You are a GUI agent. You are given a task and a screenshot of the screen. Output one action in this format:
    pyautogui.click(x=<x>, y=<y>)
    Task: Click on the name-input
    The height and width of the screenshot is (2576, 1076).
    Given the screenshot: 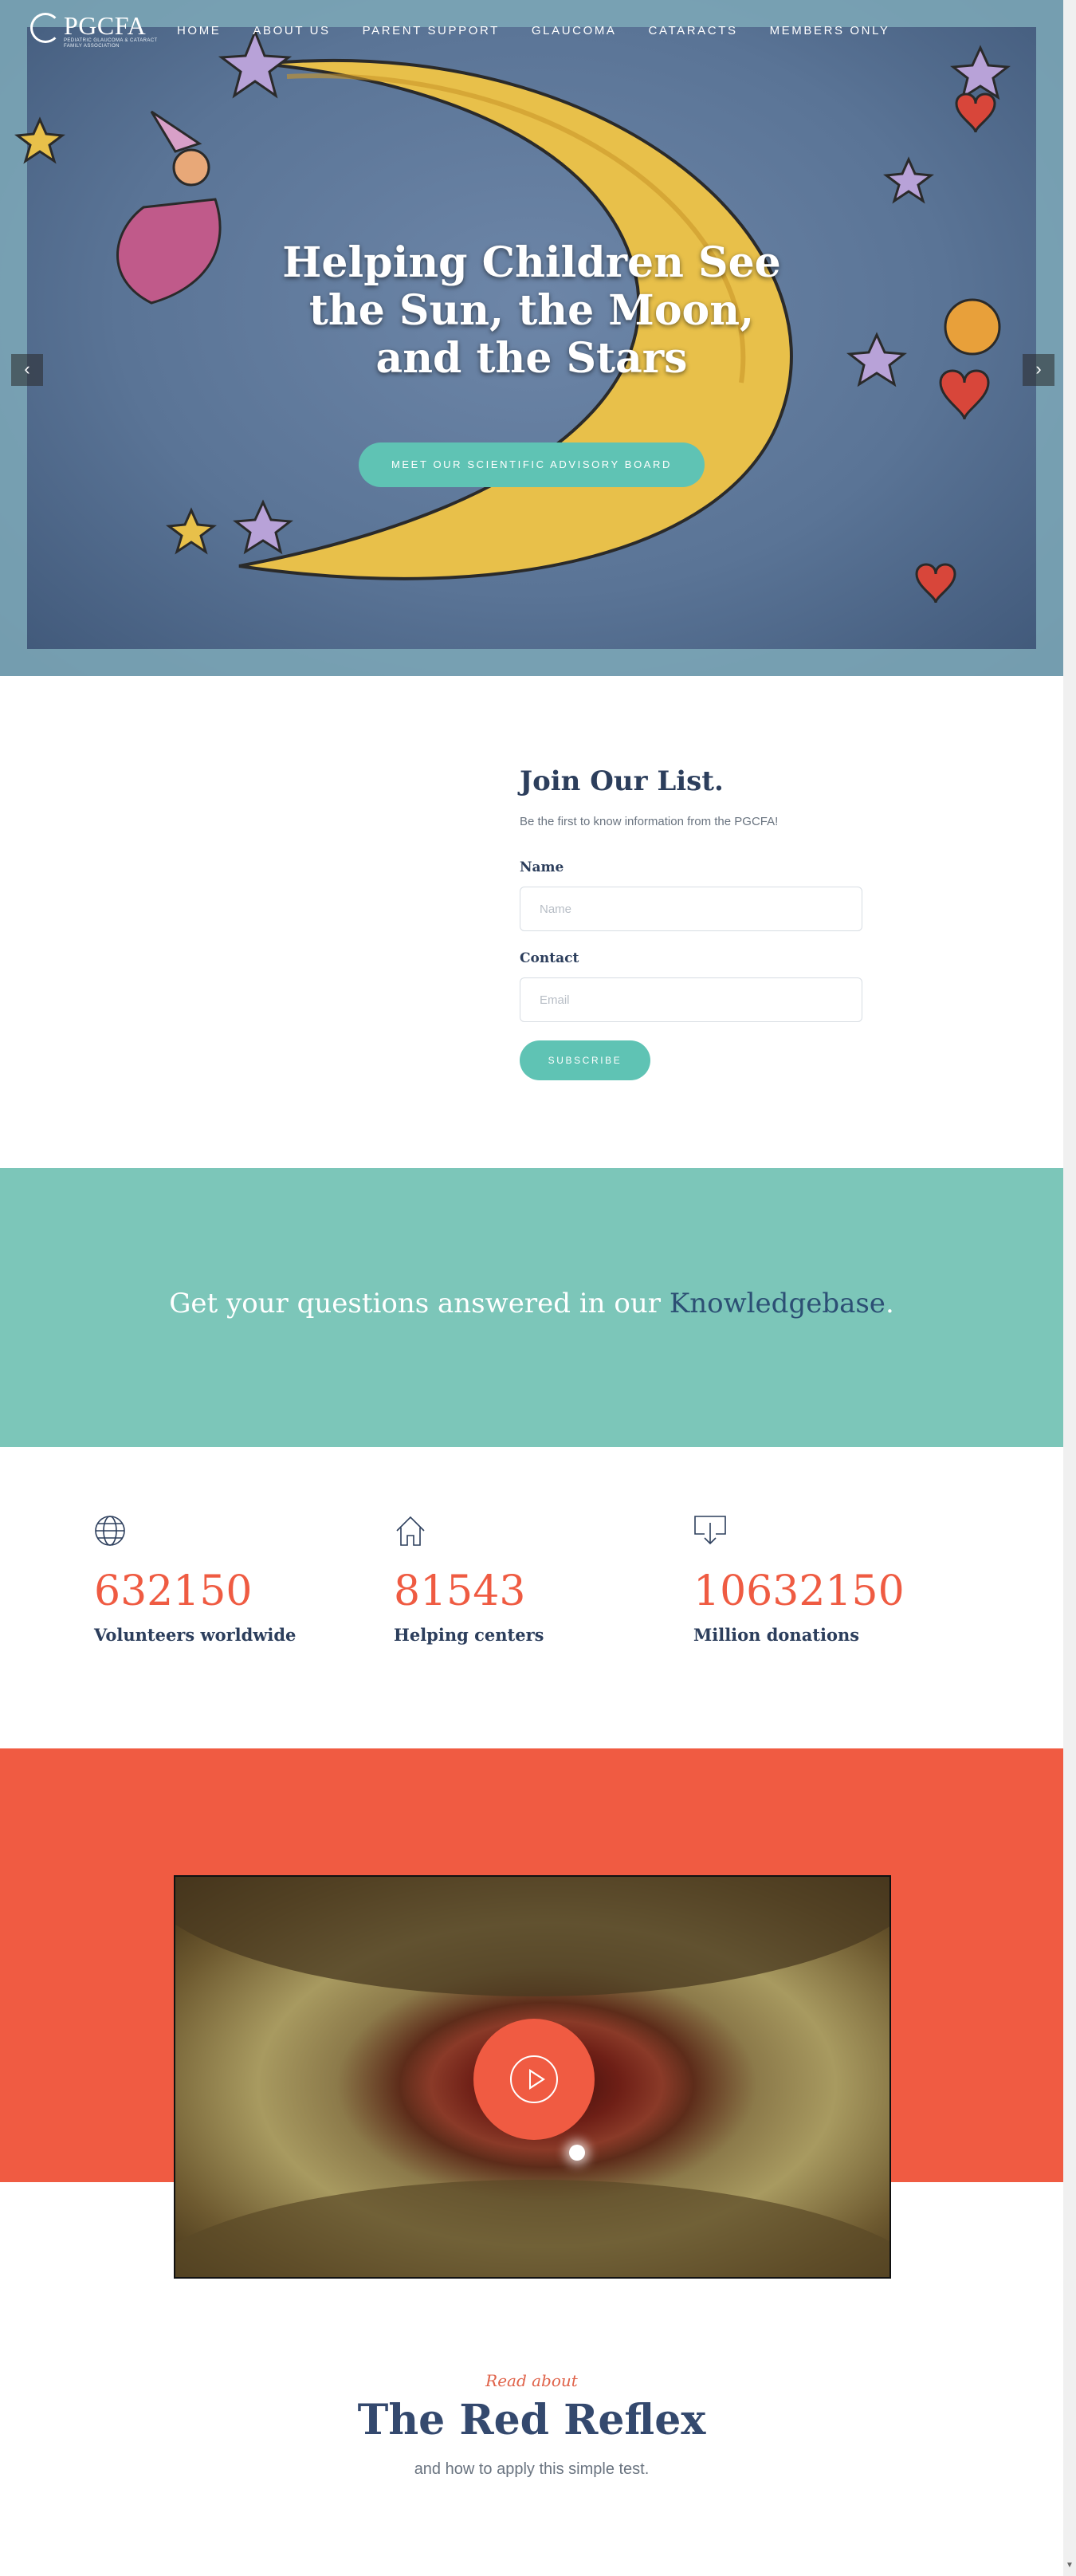 What is the action you would take?
    pyautogui.click(x=691, y=909)
    